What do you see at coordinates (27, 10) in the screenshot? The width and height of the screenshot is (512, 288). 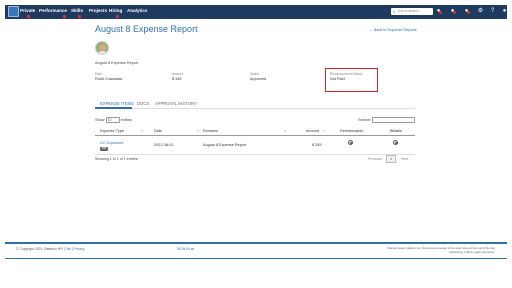 I see `nav-item-private: Private` at bounding box center [27, 10].